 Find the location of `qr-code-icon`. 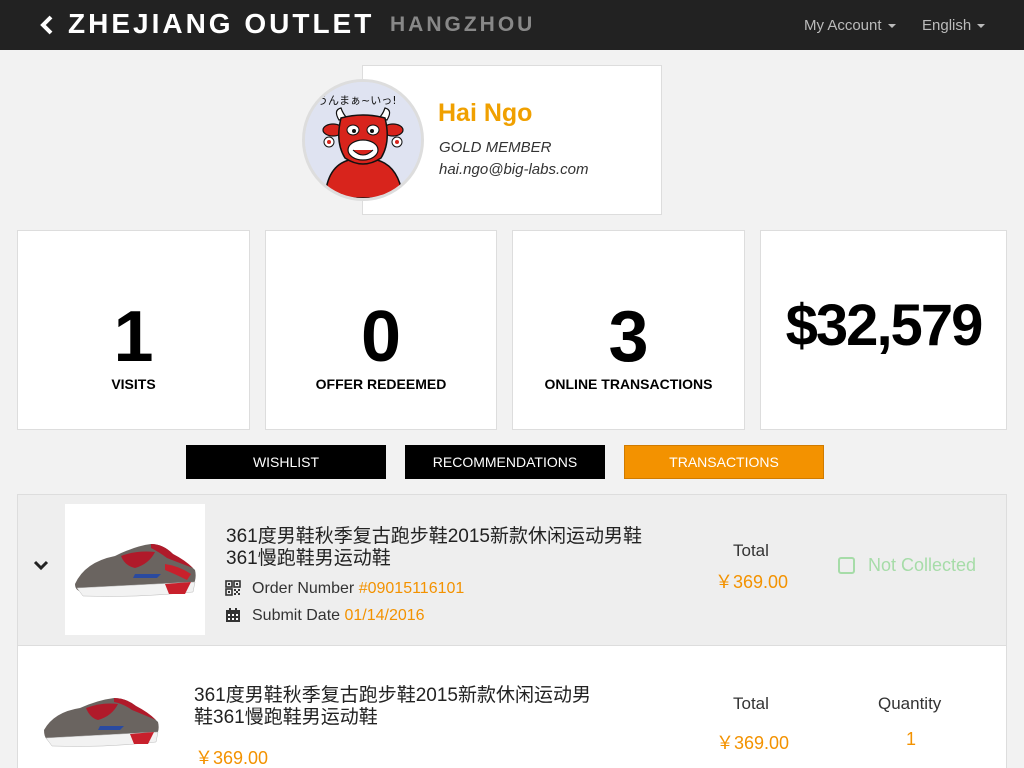

qr-code-icon is located at coordinates (233, 588).